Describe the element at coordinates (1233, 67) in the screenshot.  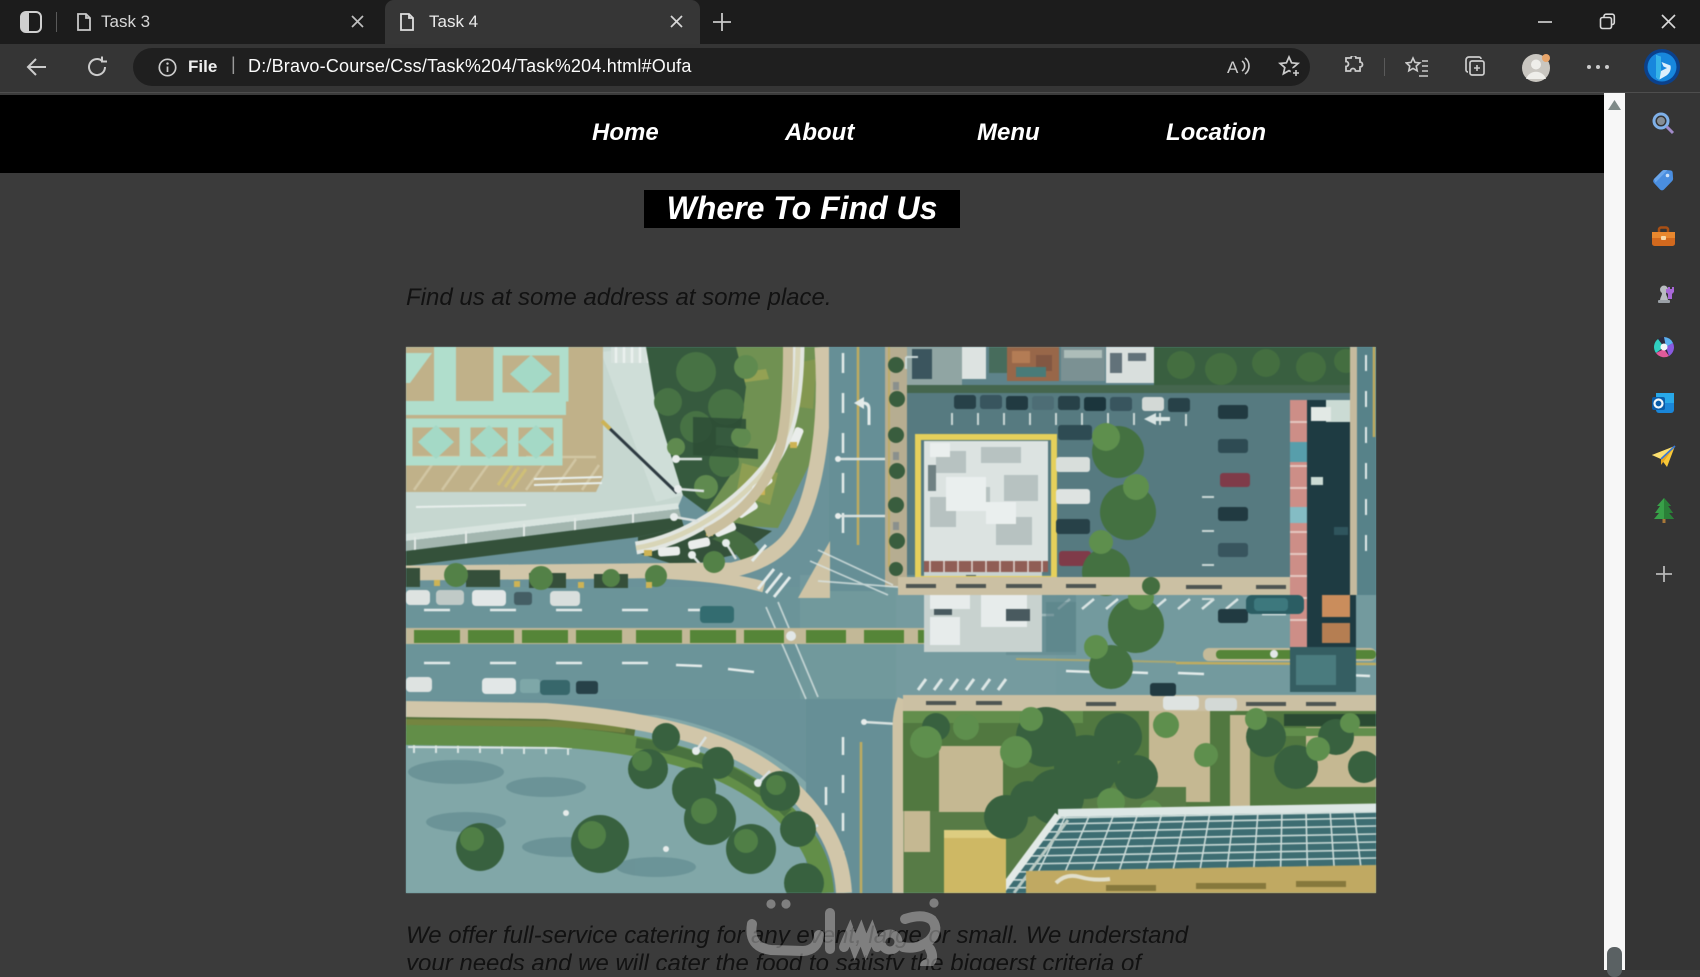
I see `svg-text: A` at that location.